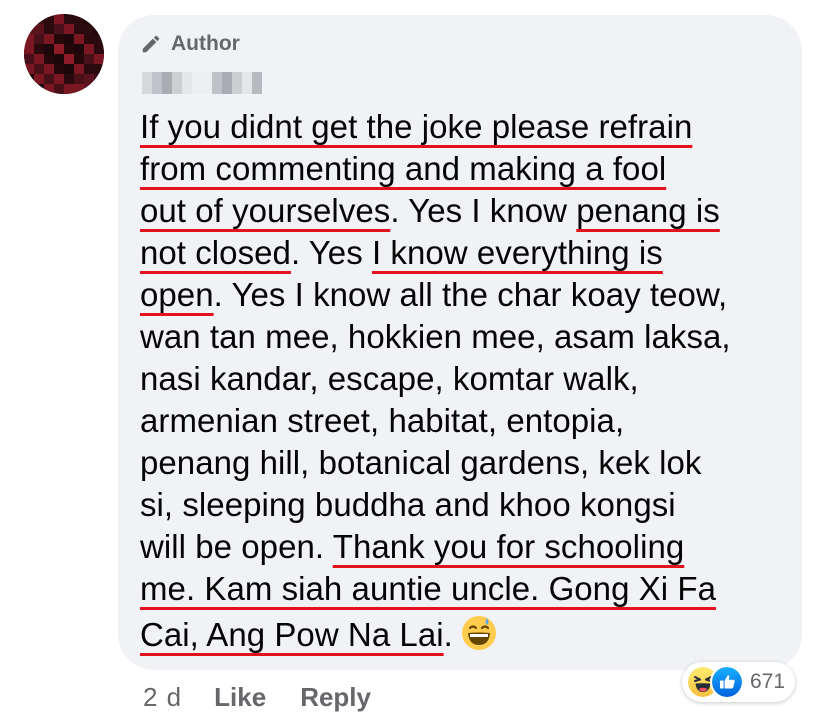 This screenshot has height=723, width=828. Describe the element at coordinates (151, 44) in the screenshot. I see `pencil-icon` at that location.